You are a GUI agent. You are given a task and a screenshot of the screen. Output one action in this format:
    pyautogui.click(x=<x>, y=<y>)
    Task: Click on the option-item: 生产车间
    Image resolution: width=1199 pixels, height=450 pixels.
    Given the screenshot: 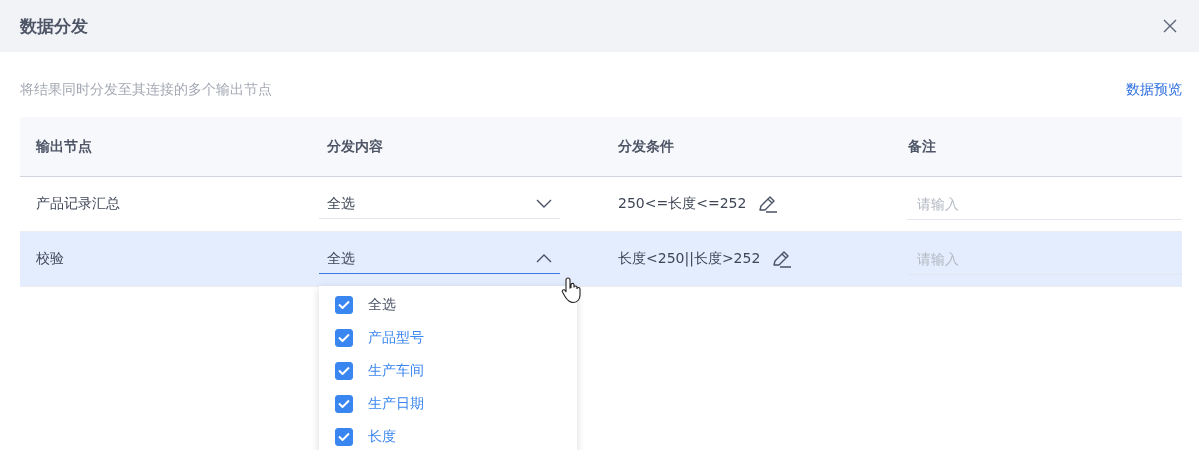 What is the action you would take?
    pyautogui.click(x=448, y=370)
    